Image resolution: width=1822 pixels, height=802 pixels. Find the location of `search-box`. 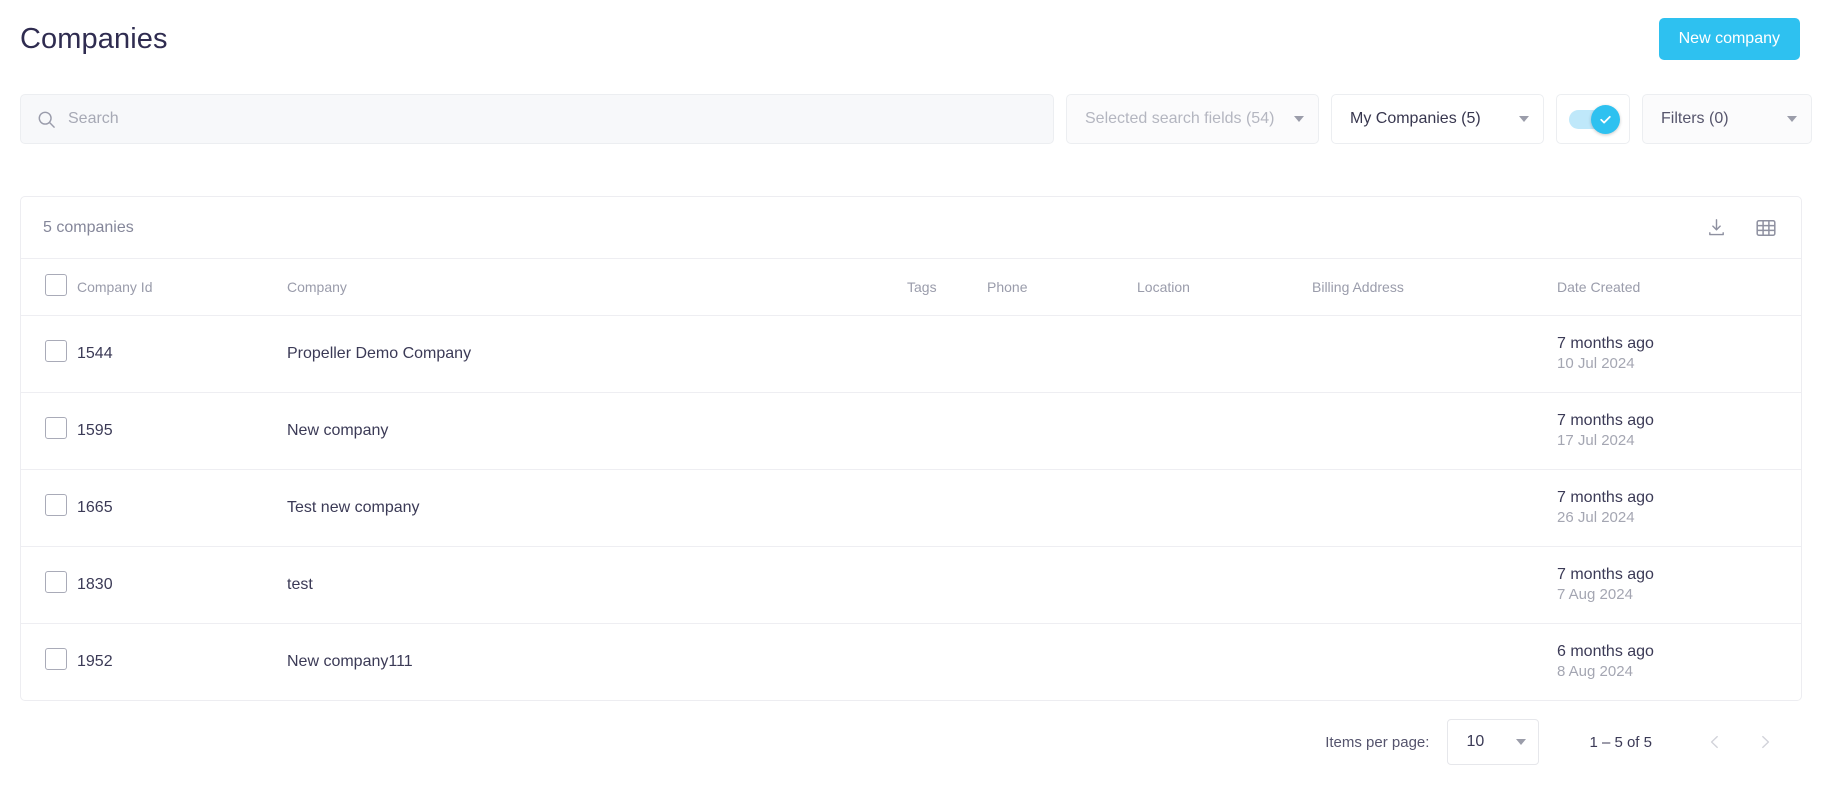

search-box is located at coordinates (537, 119).